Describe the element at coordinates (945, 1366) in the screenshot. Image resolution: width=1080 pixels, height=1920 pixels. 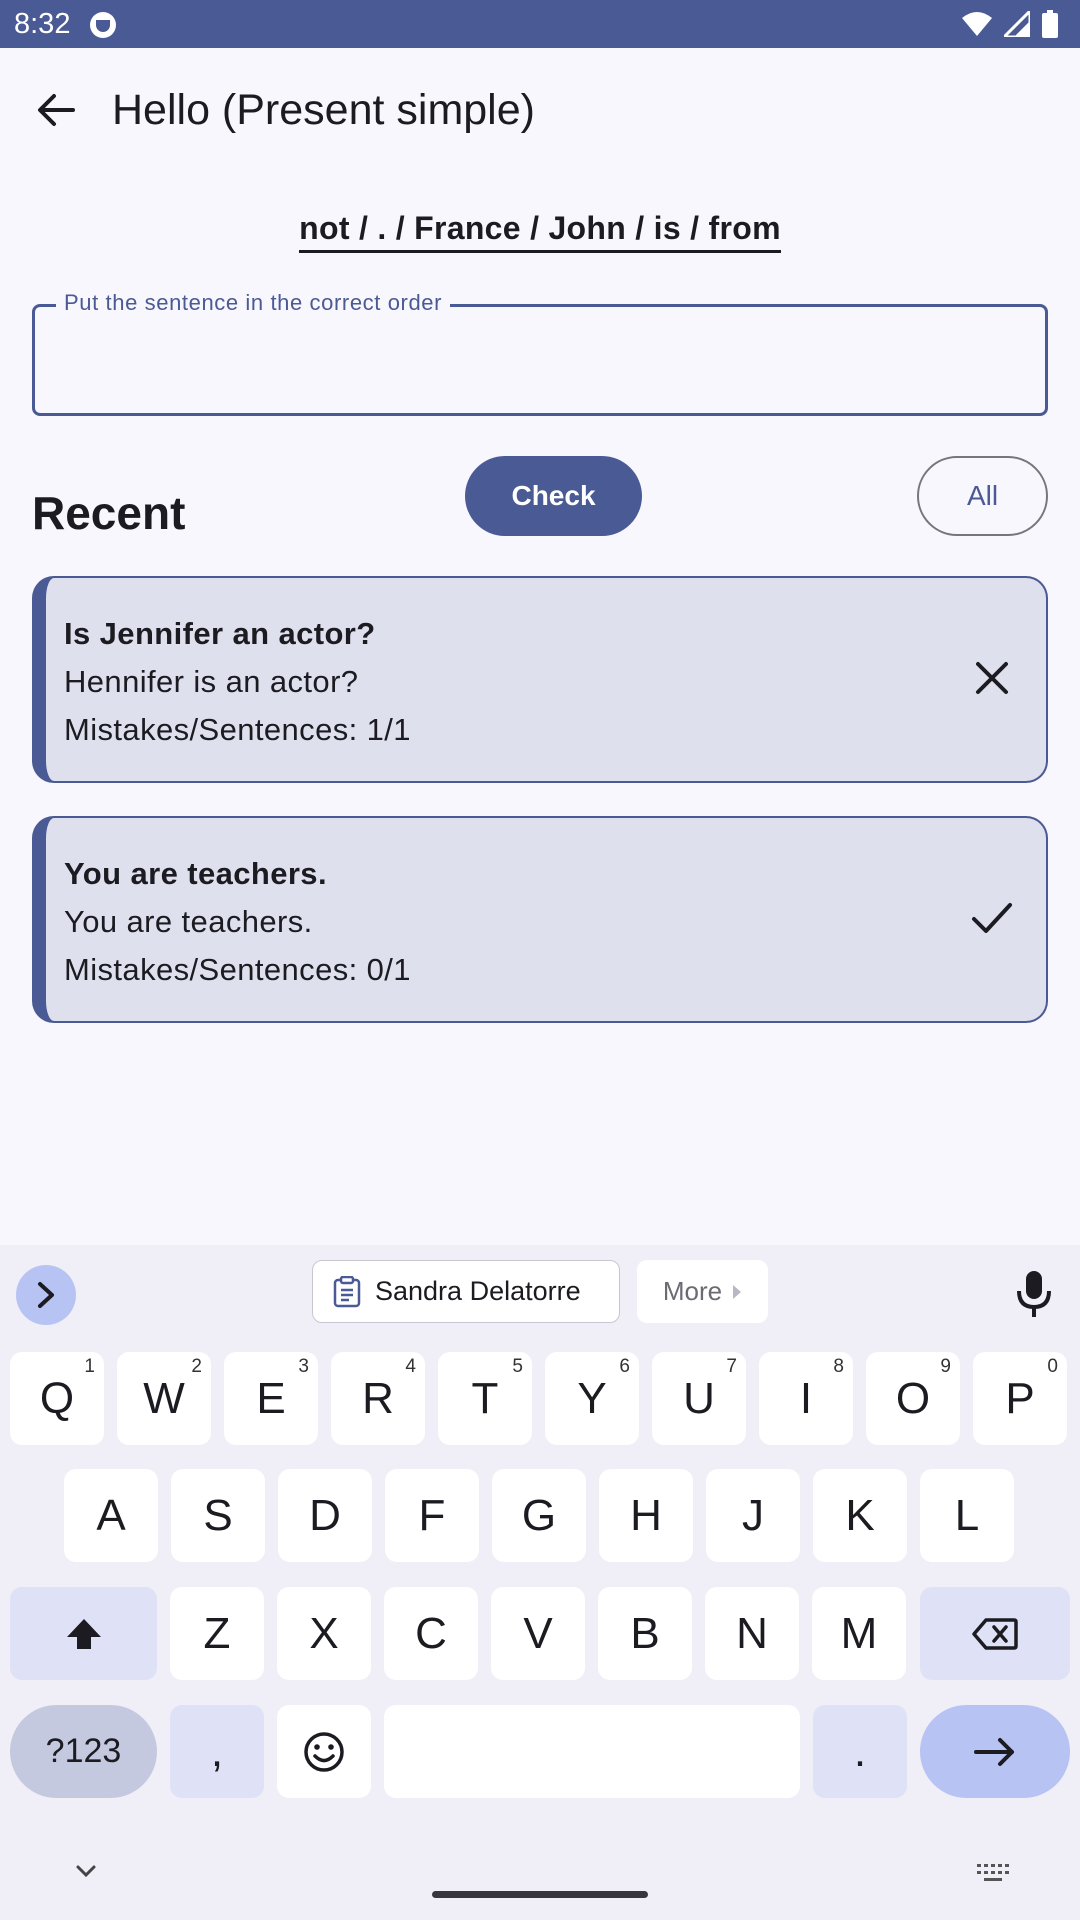
I see `key-hint-number: 9` at that location.